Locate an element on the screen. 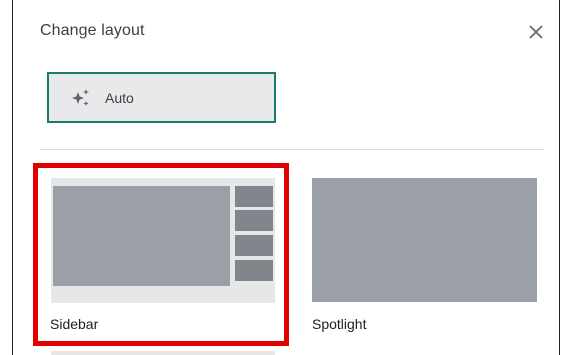  dialog-title: Change layout is located at coordinates (92, 30).